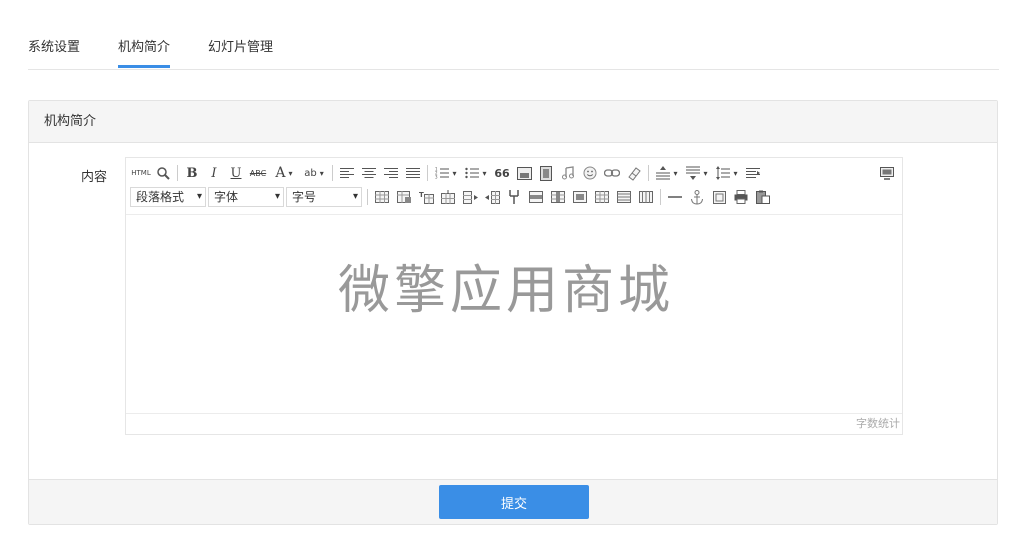  What do you see at coordinates (727, 173) in the screenshot?
I see `line-height-icon: ▾` at bounding box center [727, 173].